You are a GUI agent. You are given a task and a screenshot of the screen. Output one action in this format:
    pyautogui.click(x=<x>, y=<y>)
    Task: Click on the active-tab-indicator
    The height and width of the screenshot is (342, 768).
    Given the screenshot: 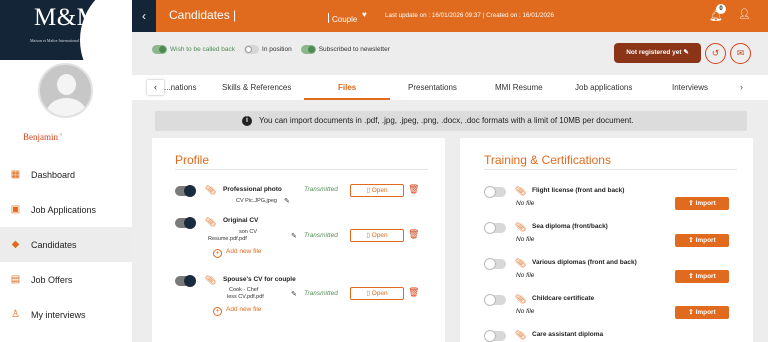 What is the action you would take?
    pyautogui.click(x=347, y=99)
    